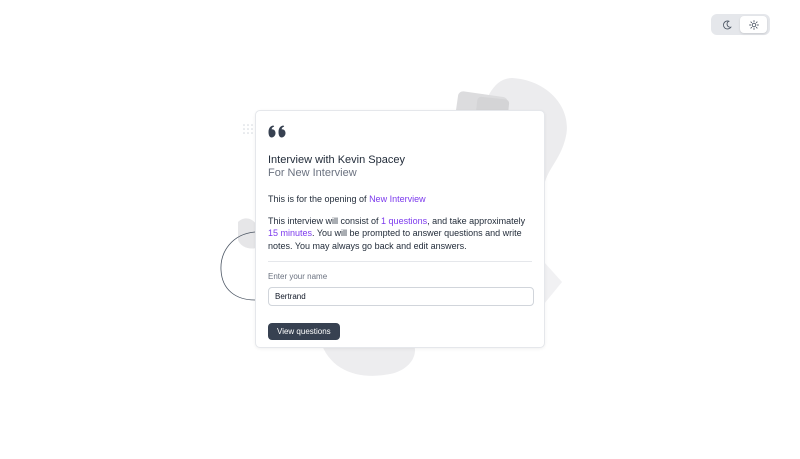 Image resolution: width=800 pixels, height=459 pixels. Describe the element at coordinates (247, 233) in the screenshot. I see `decor-blob-left` at that location.